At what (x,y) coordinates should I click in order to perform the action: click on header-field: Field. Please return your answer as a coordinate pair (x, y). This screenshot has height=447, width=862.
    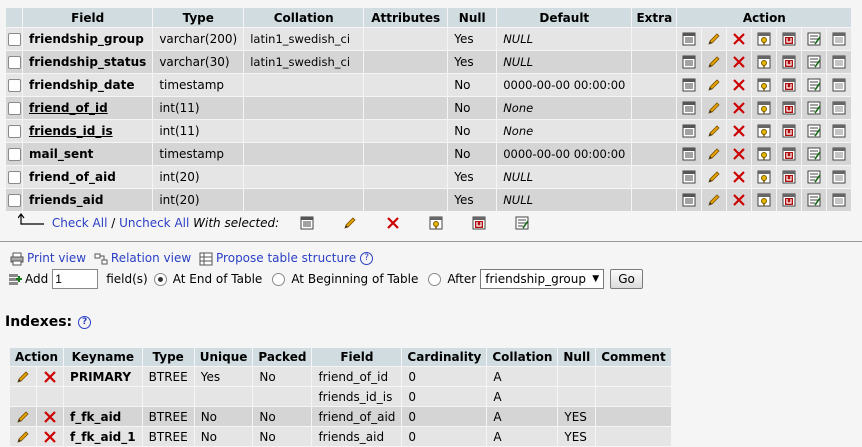
    Looking at the image, I should click on (88, 17).